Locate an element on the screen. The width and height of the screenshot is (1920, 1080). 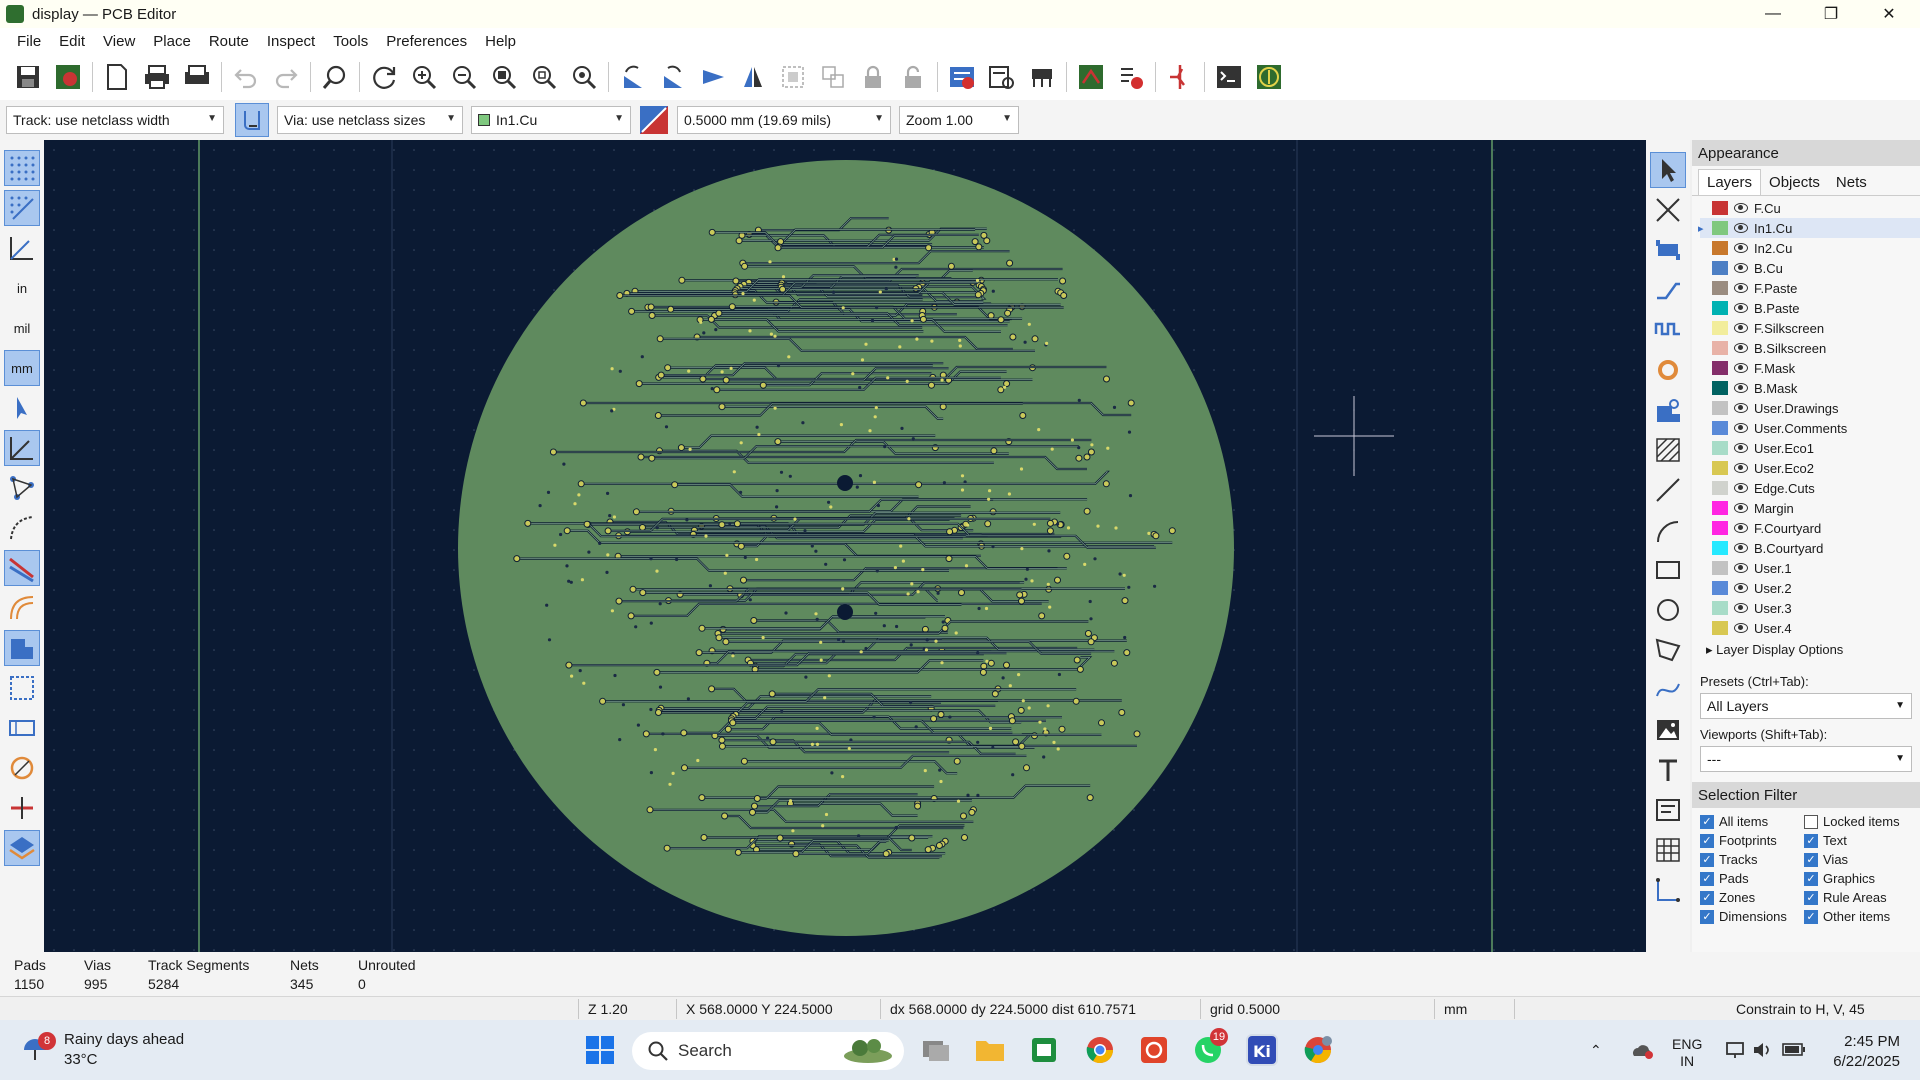
local-ratsnest-button is located at coordinates (1668, 210).